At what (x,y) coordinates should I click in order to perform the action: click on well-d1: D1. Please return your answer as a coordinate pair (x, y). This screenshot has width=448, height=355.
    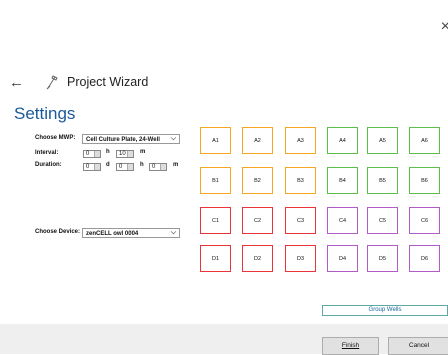
    Looking at the image, I should click on (215, 258).